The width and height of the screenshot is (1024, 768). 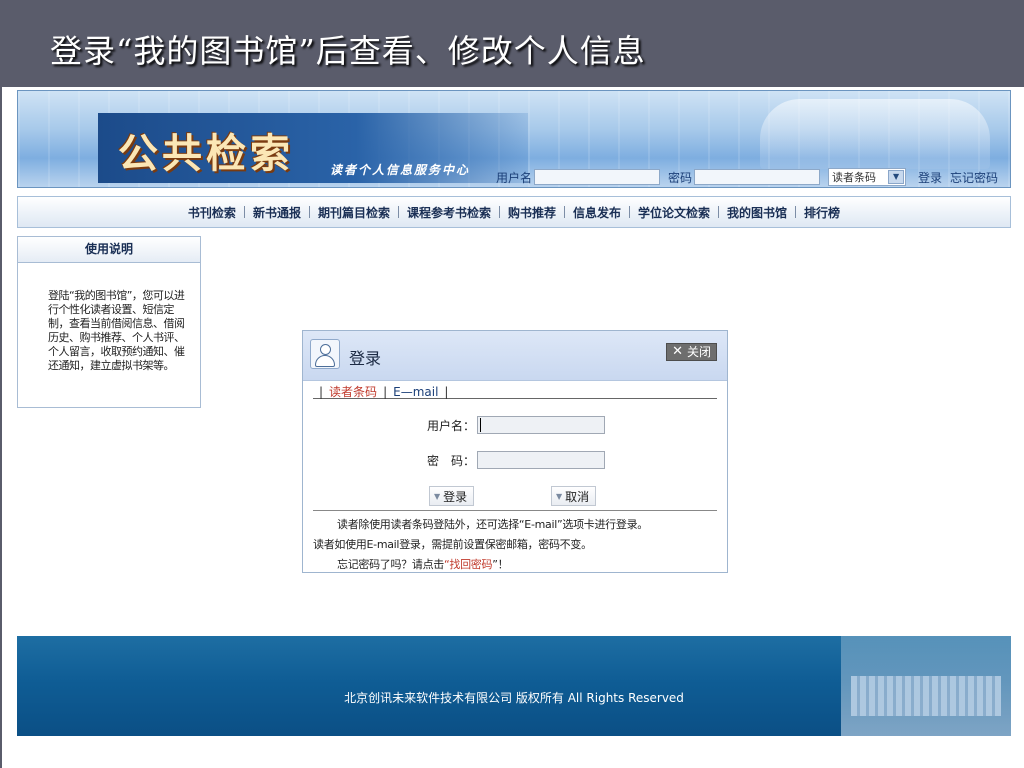 What do you see at coordinates (974, 177) in the screenshot?
I see `header-forgot-password-link: 忘记密码` at bounding box center [974, 177].